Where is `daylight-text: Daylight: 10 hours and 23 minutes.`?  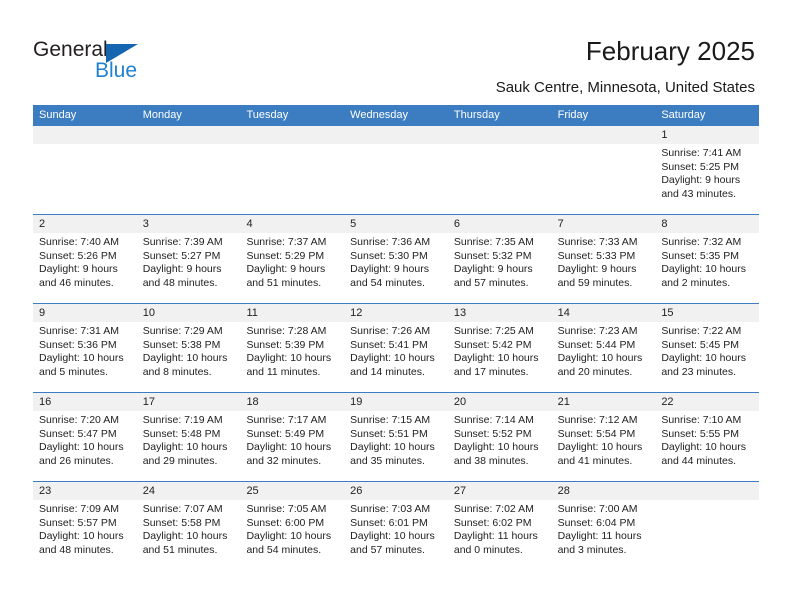
daylight-text: Daylight: 10 hours and 23 minutes. is located at coordinates (703, 365).